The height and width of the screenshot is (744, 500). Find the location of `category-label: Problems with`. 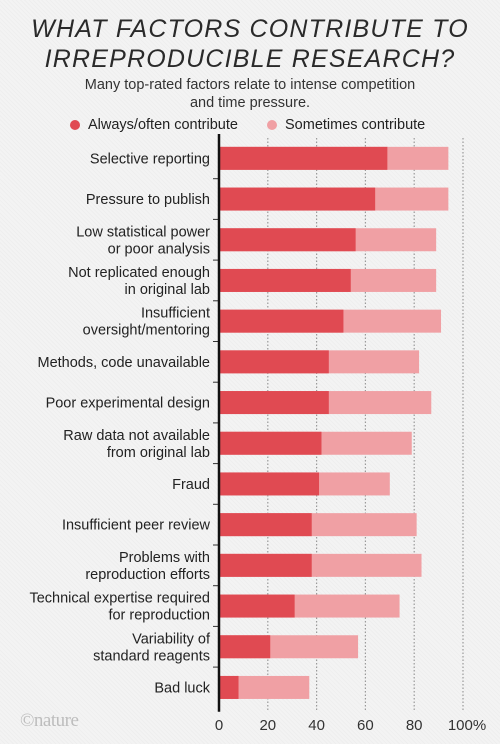

category-label: Problems with is located at coordinates (164, 558).